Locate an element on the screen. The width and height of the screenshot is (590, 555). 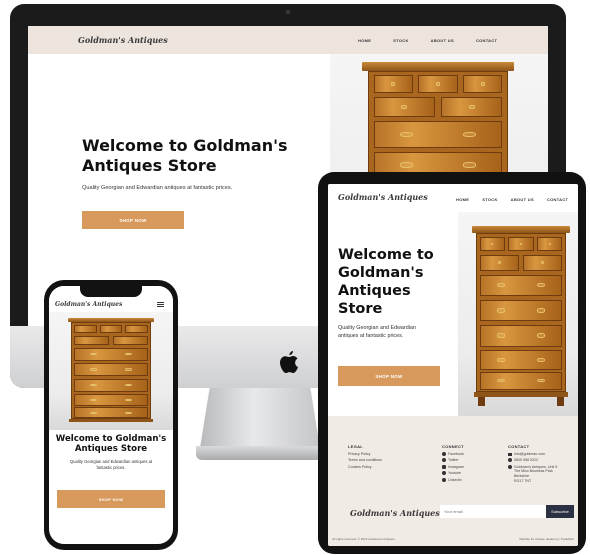
linkedin-link: LinkedIn is located at coordinates (453, 479).